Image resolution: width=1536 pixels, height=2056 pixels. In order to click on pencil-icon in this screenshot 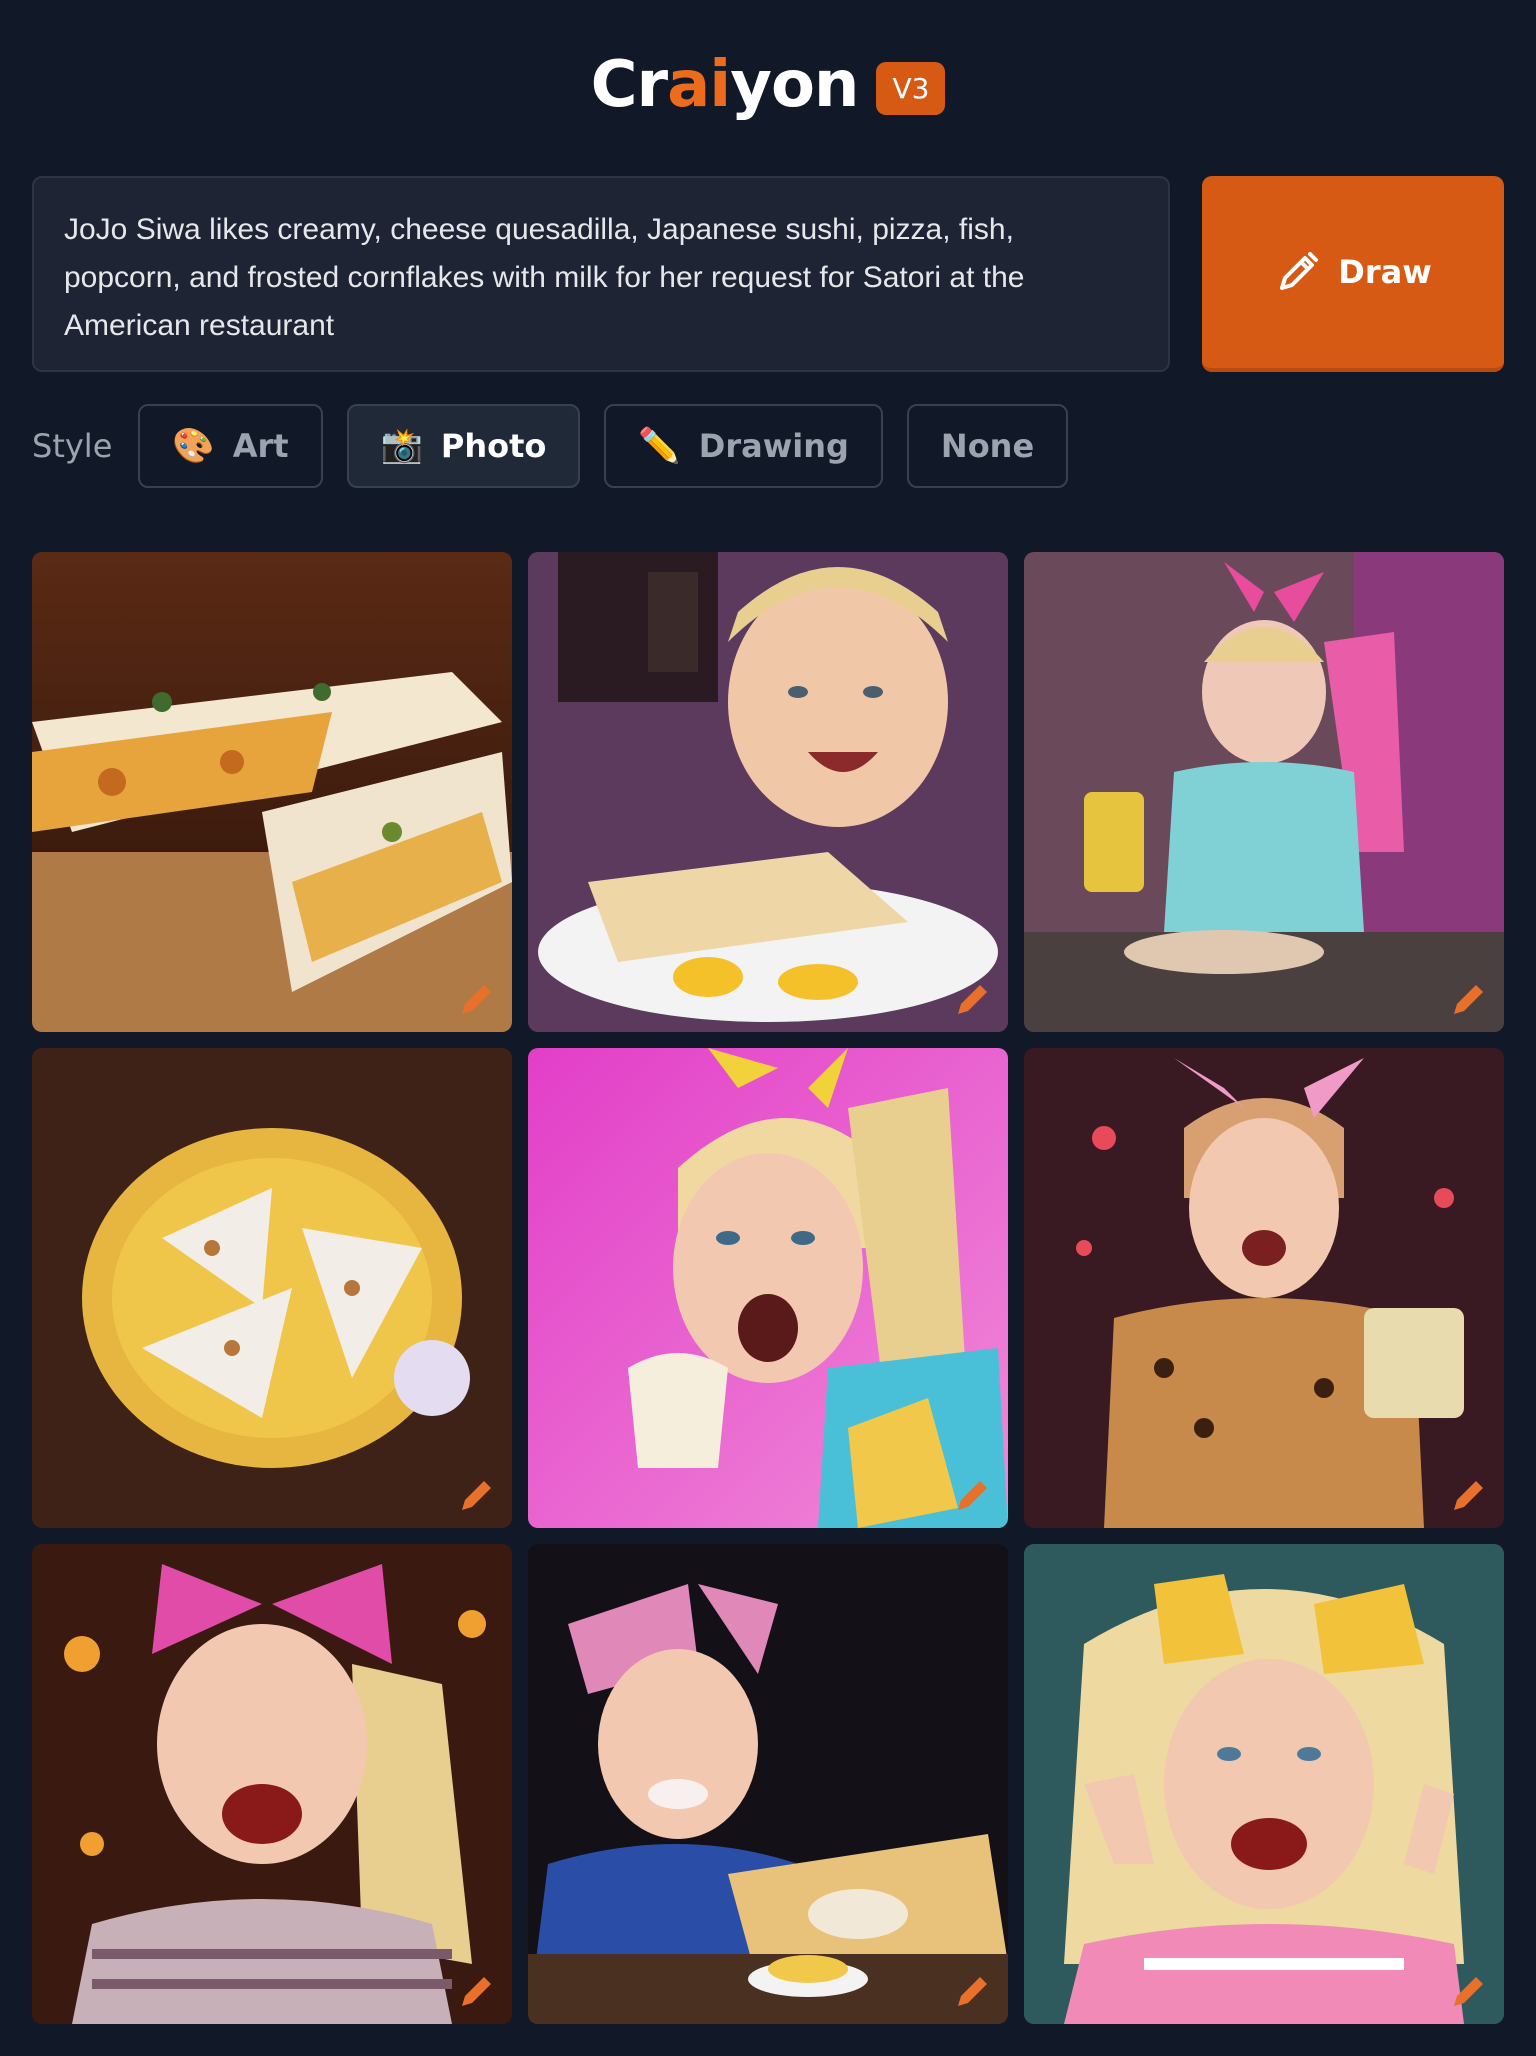, I will do `click(1299, 271)`.